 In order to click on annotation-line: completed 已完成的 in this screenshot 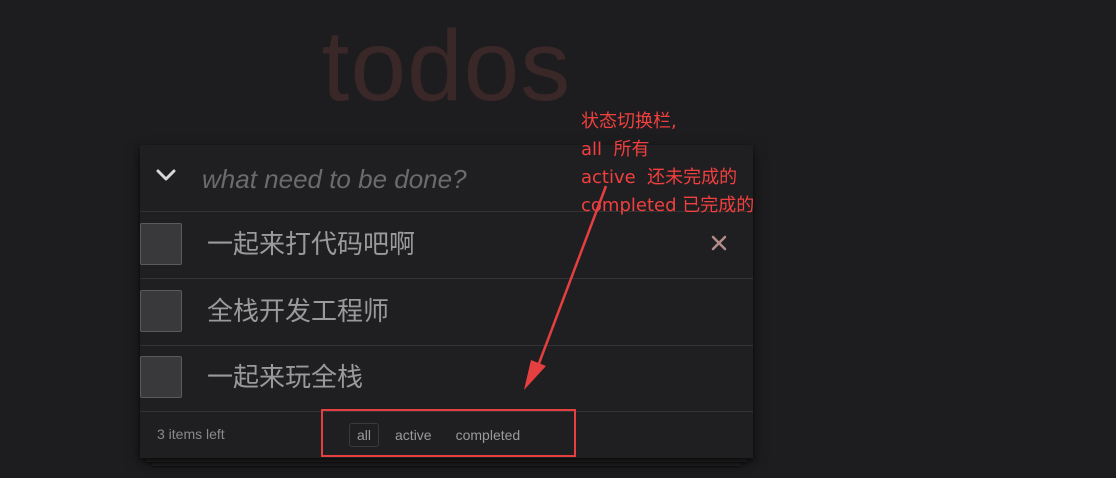, I will do `click(668, 205)`.